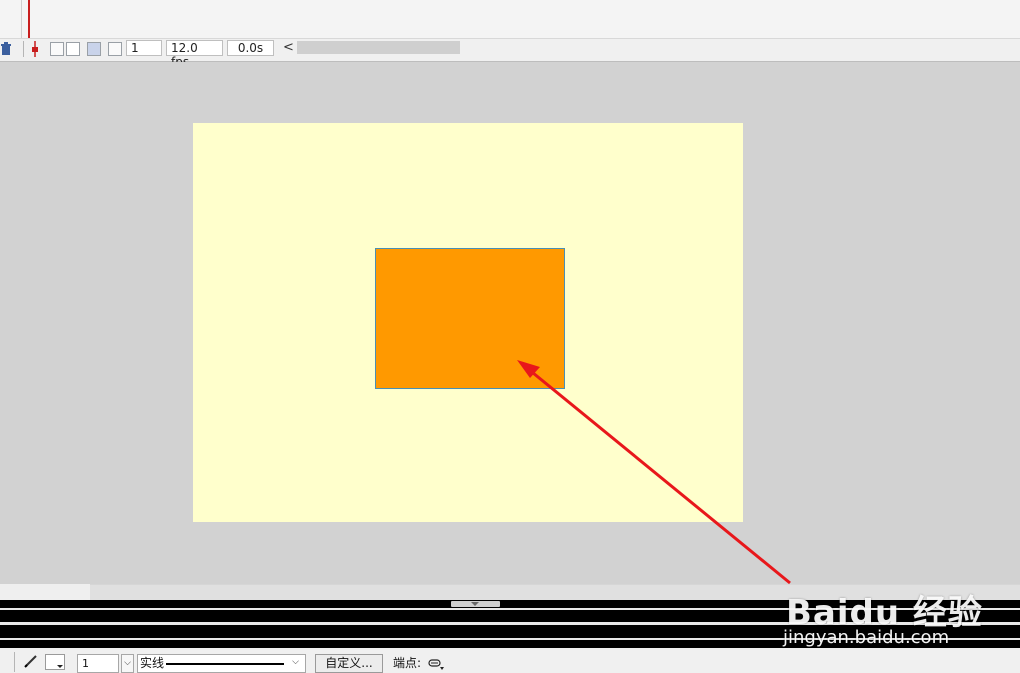 The image size is (1020, 673). What do you see at coordinates (407, 663) in the screenshot?
I see `endpoint-label: 端点:` at bounding box center [407, 663].